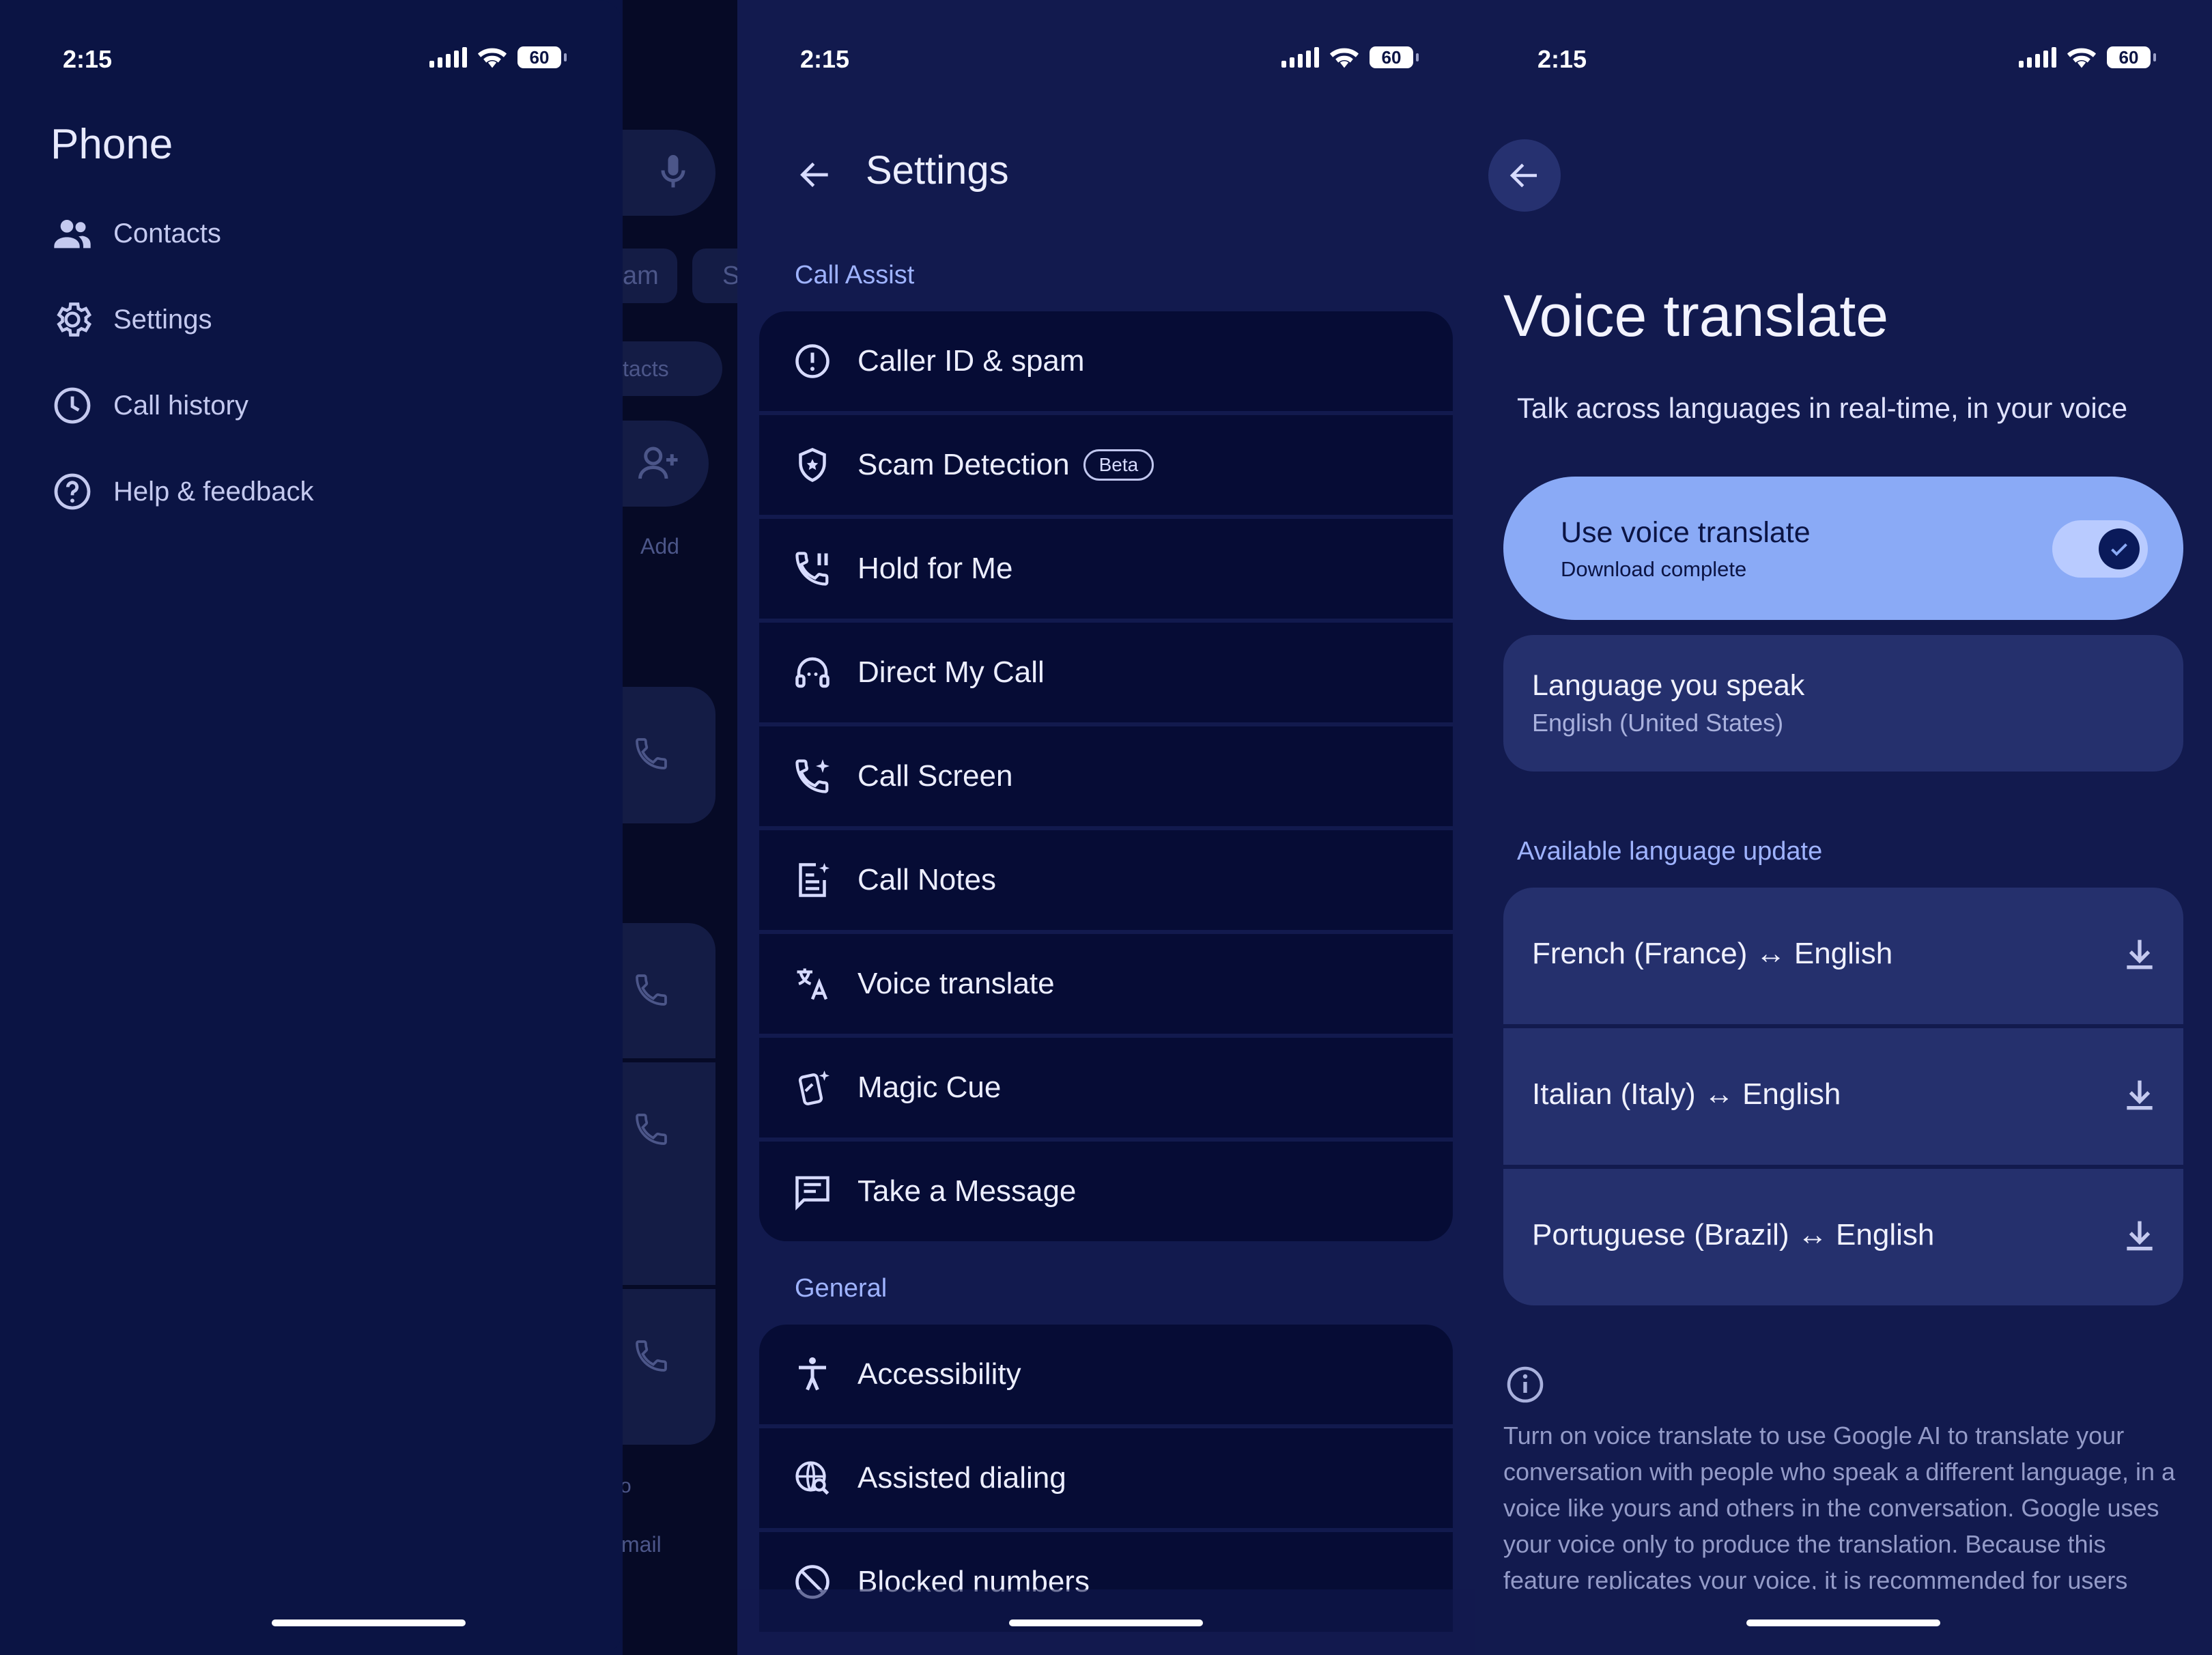 The width and height of the screenshot is (2212, 1655). Describe the element at coordinates (2100, 549) in the screenshot. I see `voice-translate-switch` at that location.